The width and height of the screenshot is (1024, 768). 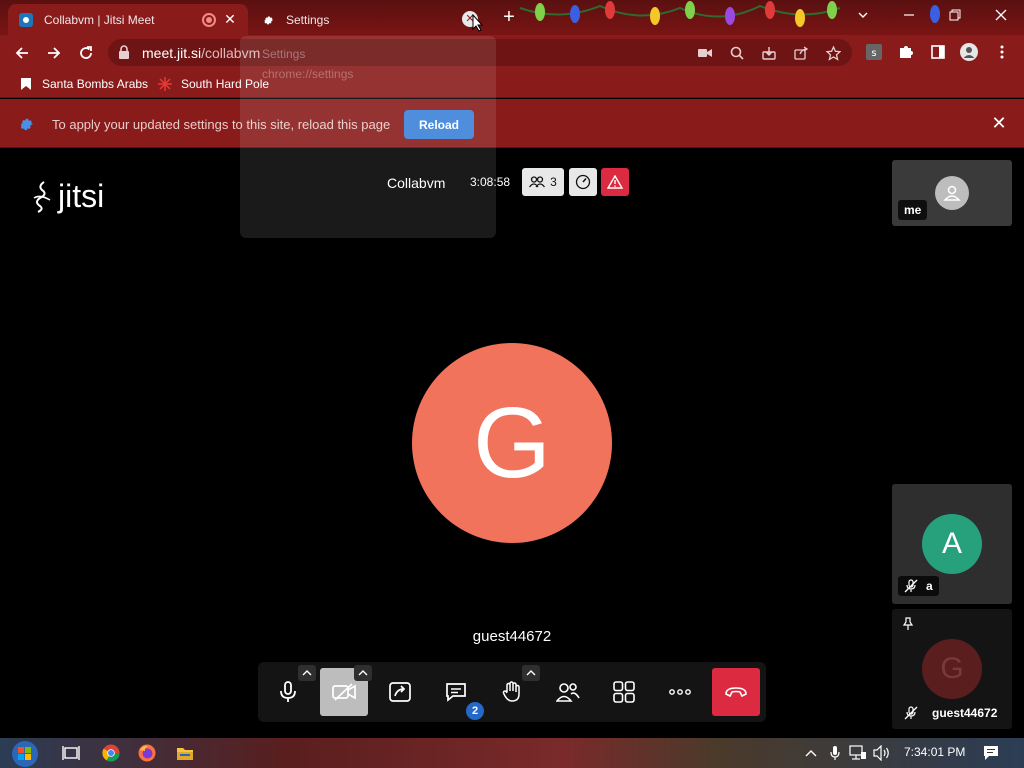 I want to click on speedometer-icon, so click(x=583, y=182).